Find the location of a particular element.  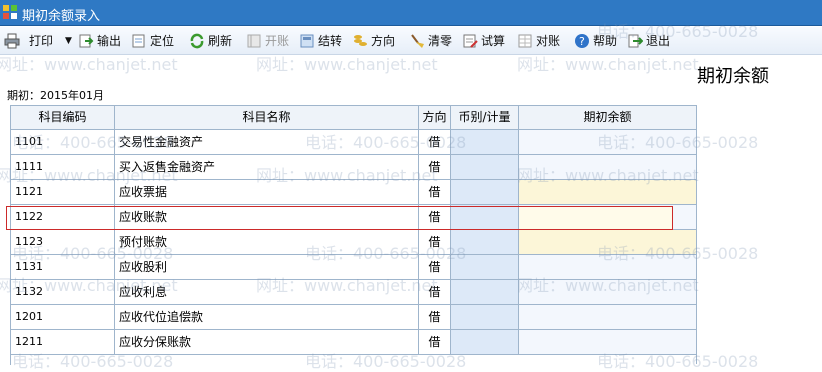

grid-right-border is located at coordinates (696, 234).